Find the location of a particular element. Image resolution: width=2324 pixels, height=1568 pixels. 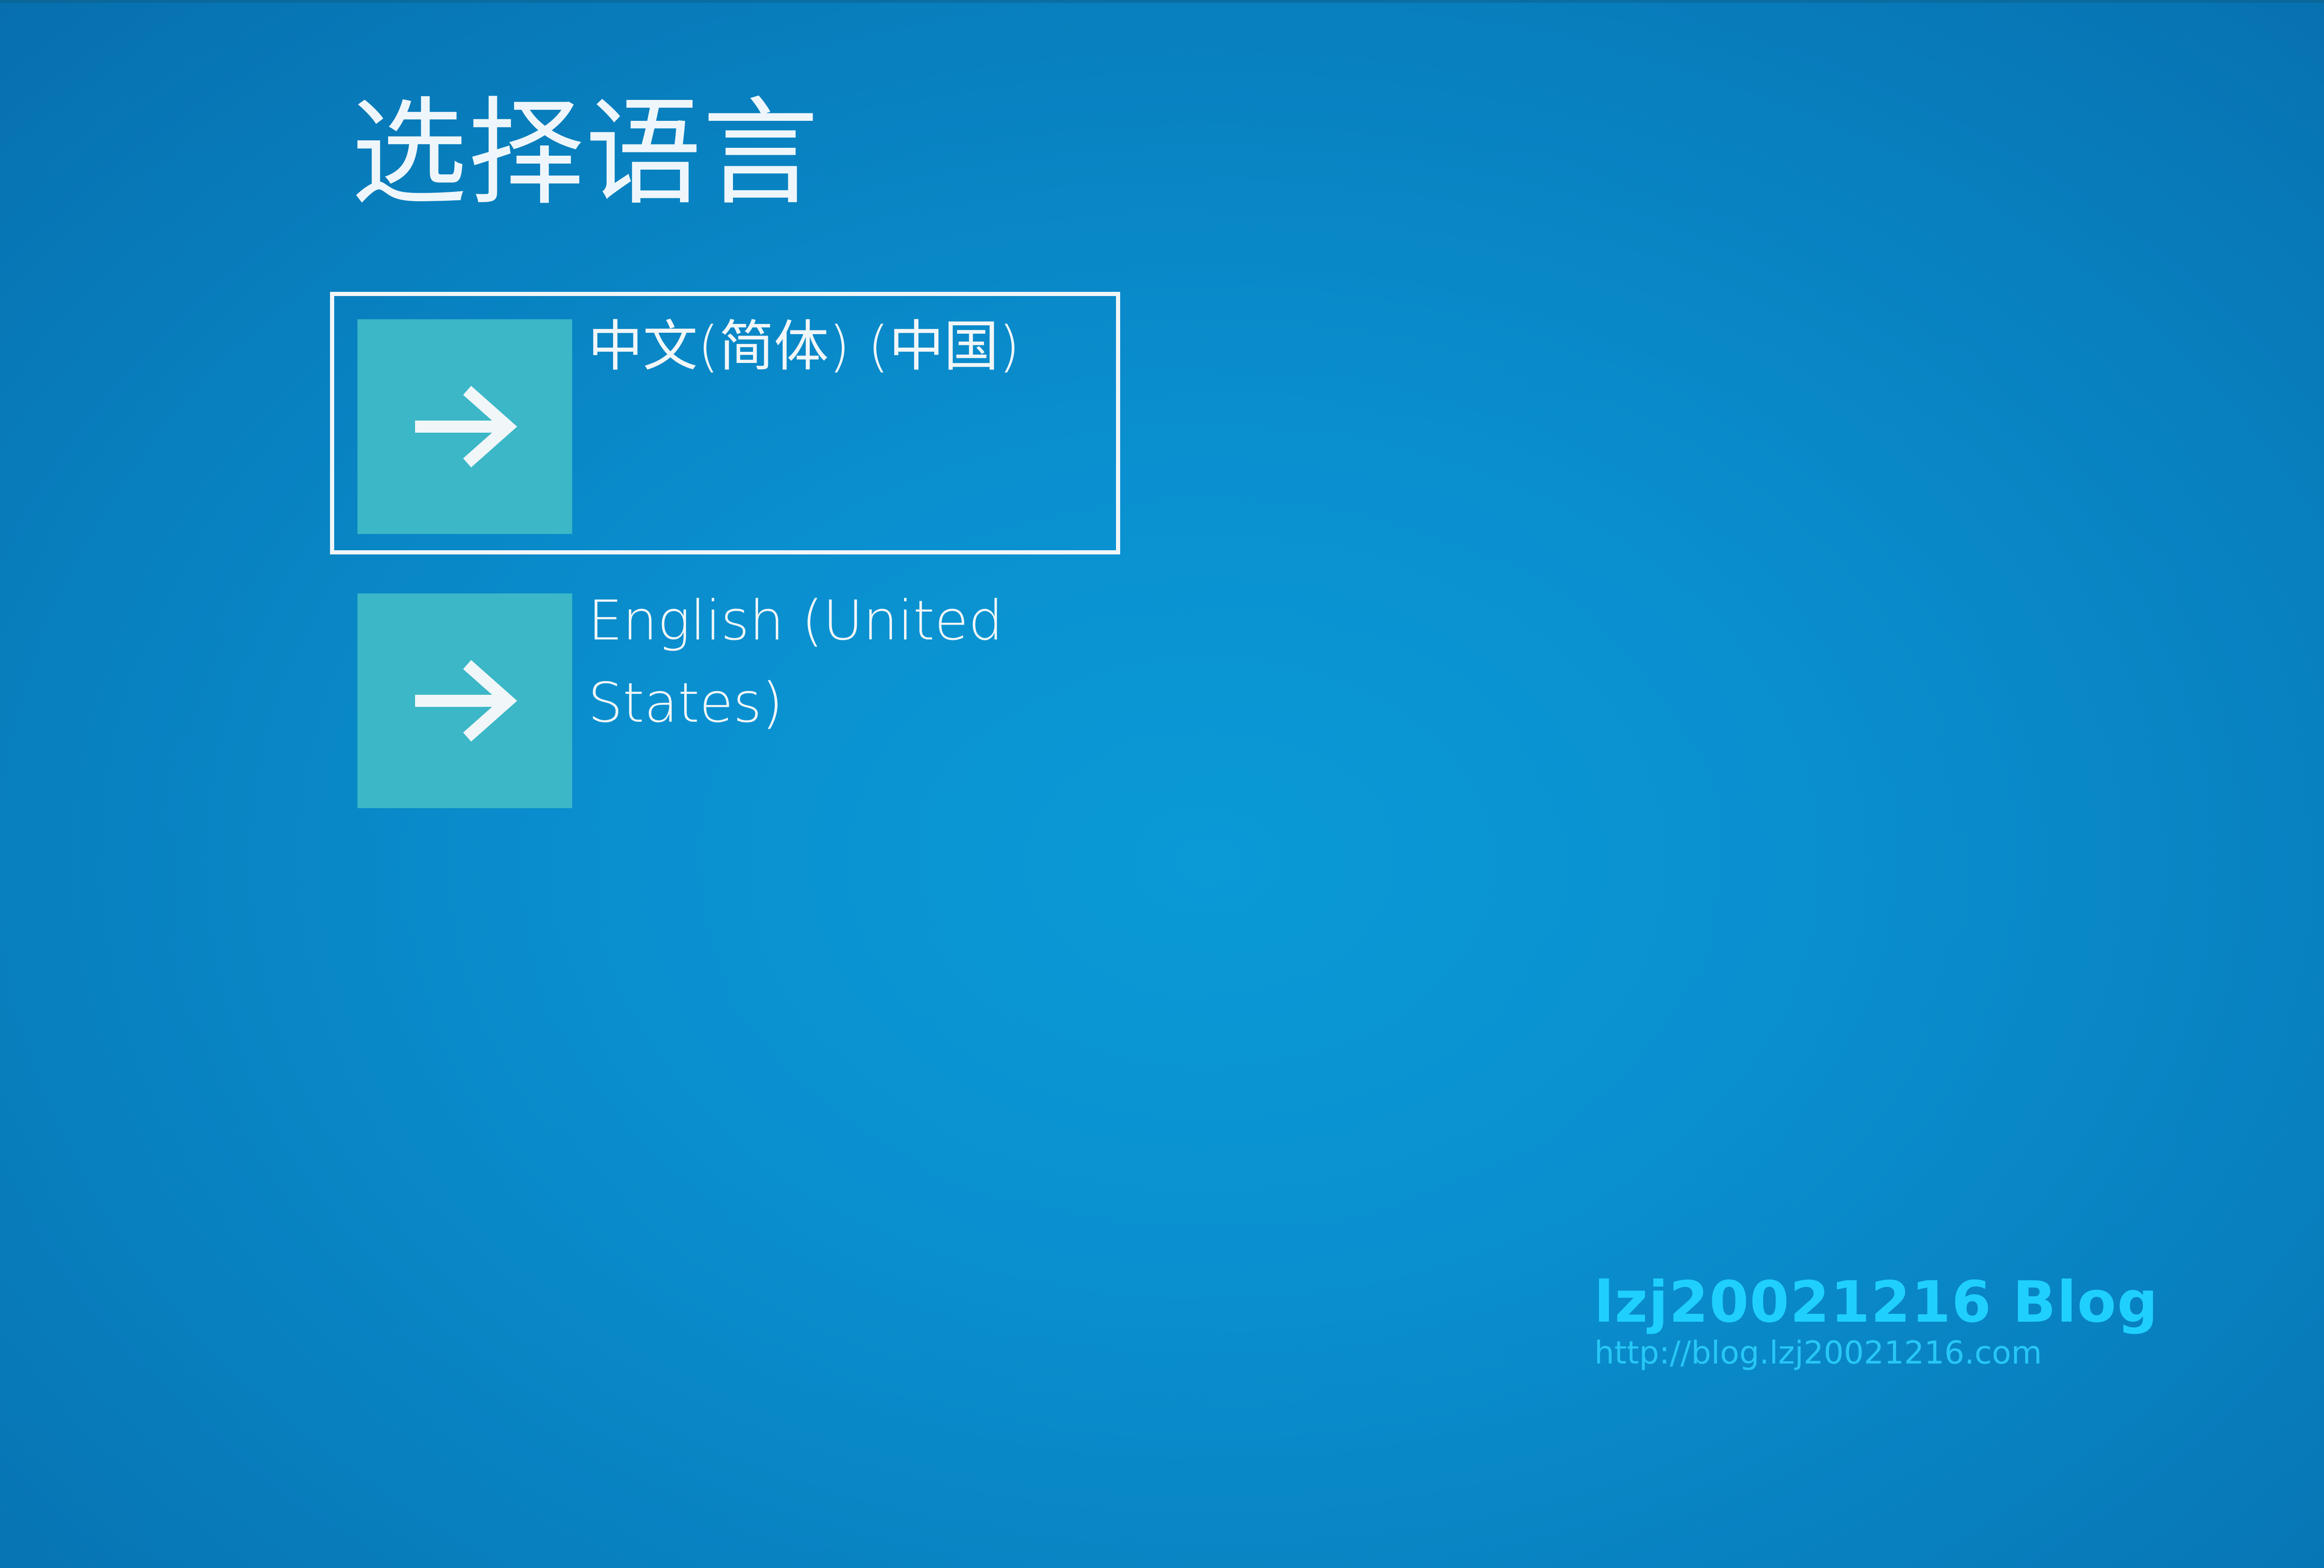

language-label: 中文(简体) (中国) is located at coordinates (804, 346).